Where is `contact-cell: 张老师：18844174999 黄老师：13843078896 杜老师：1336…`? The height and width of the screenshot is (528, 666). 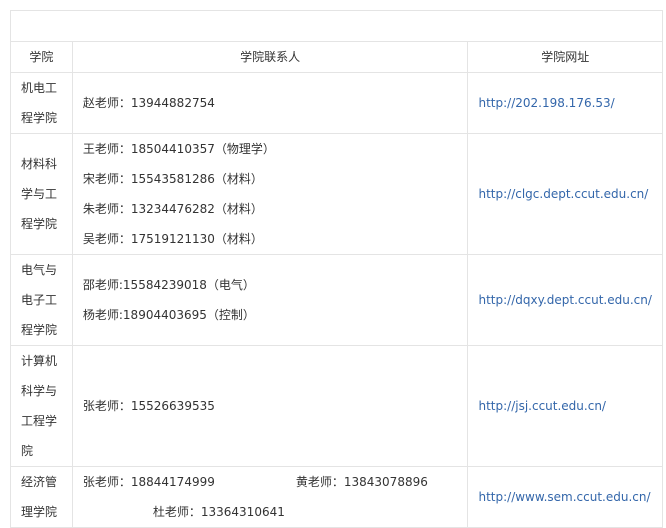
contact-cell: 张老师：18844174999 黄老师：13843078896 杜老师：1336… is located at coordinates (270, 497).